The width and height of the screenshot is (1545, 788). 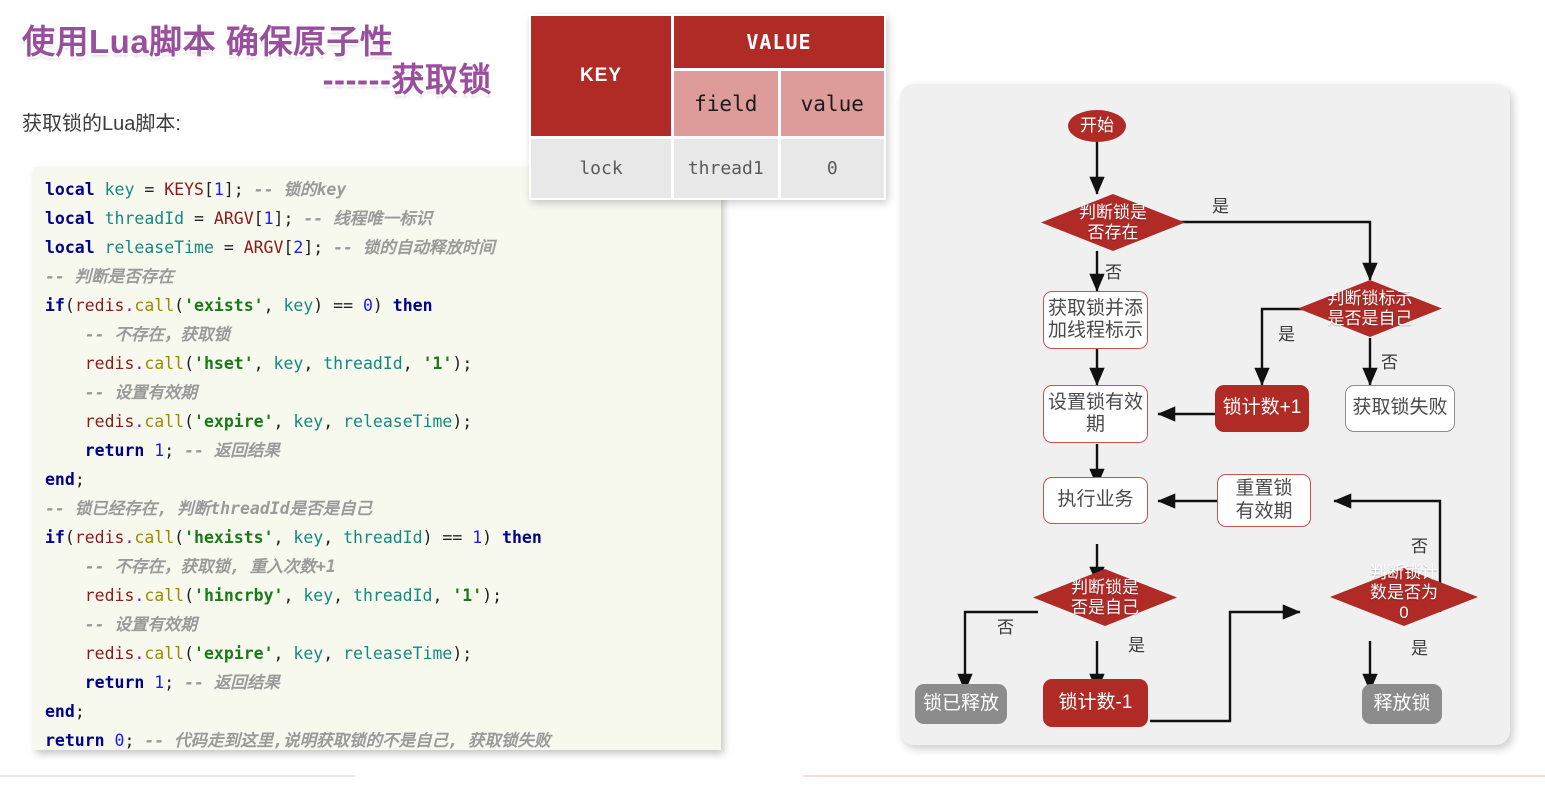 What do you see at coordinates (208, 41) in the screenshot?
I see `page-title: 使用Lua脚本 确保原子性` at bounding box center [208, 41].